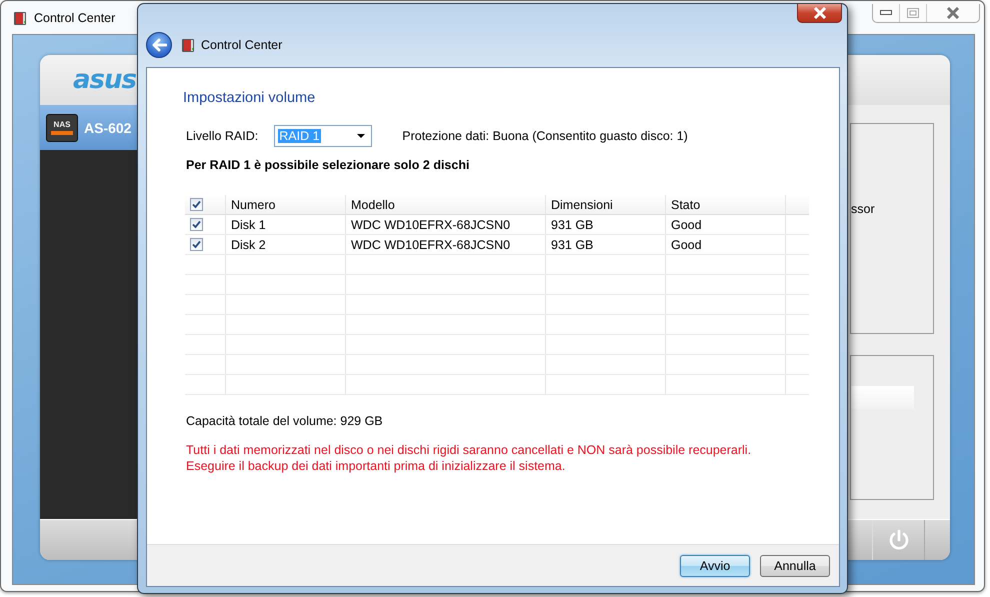 The image size is (990, 597). I want to click on back-icon, so click(159, 45).